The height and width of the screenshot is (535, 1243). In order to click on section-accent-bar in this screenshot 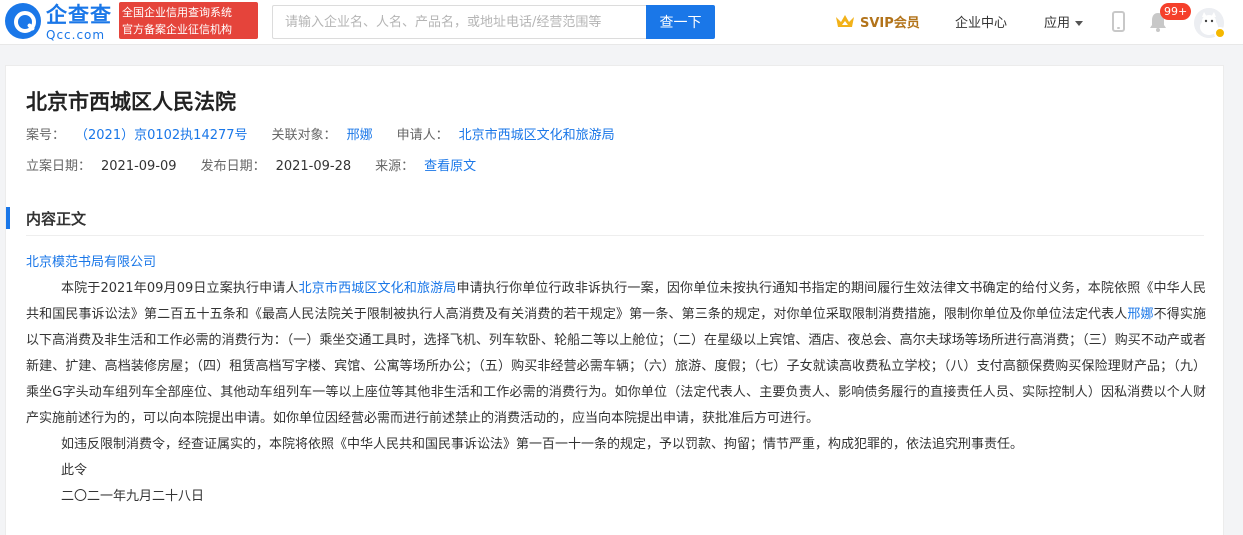, I will do `click(8, 218)`.